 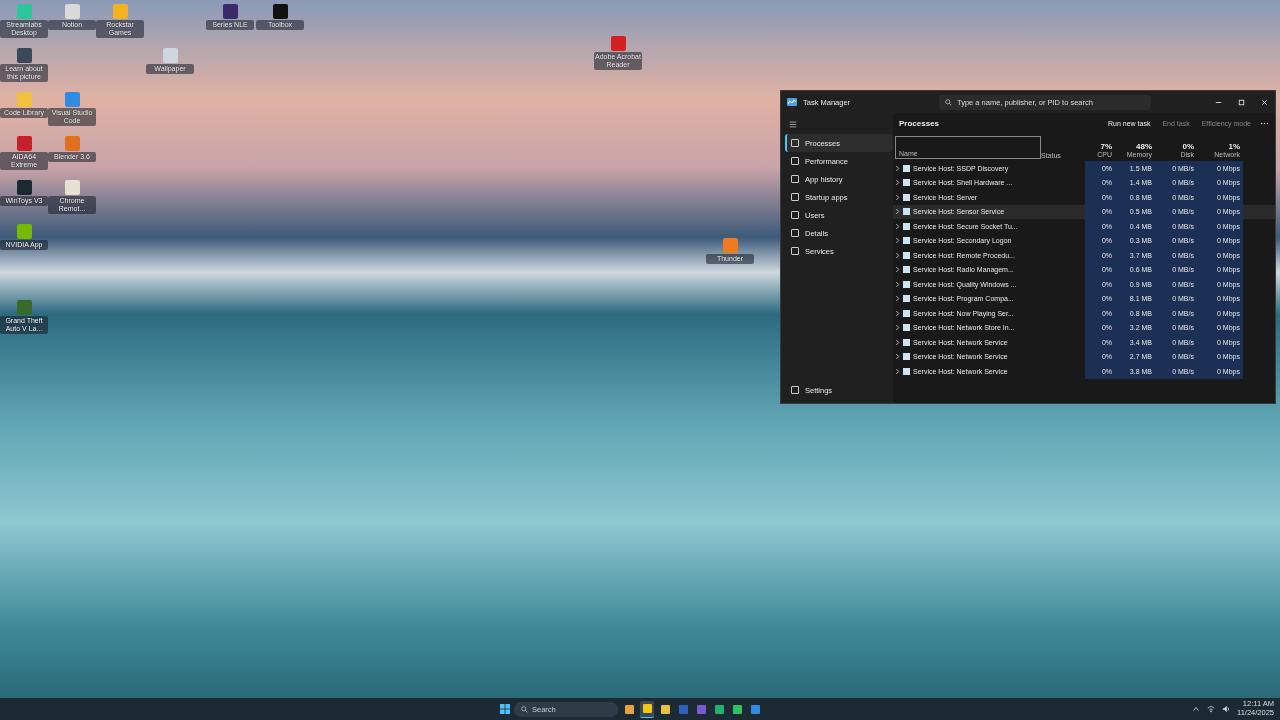 What do you see at coordinates (1211, 709) in the screenshot?
I see `wifi-icon` at bounding box center [1211, 709].